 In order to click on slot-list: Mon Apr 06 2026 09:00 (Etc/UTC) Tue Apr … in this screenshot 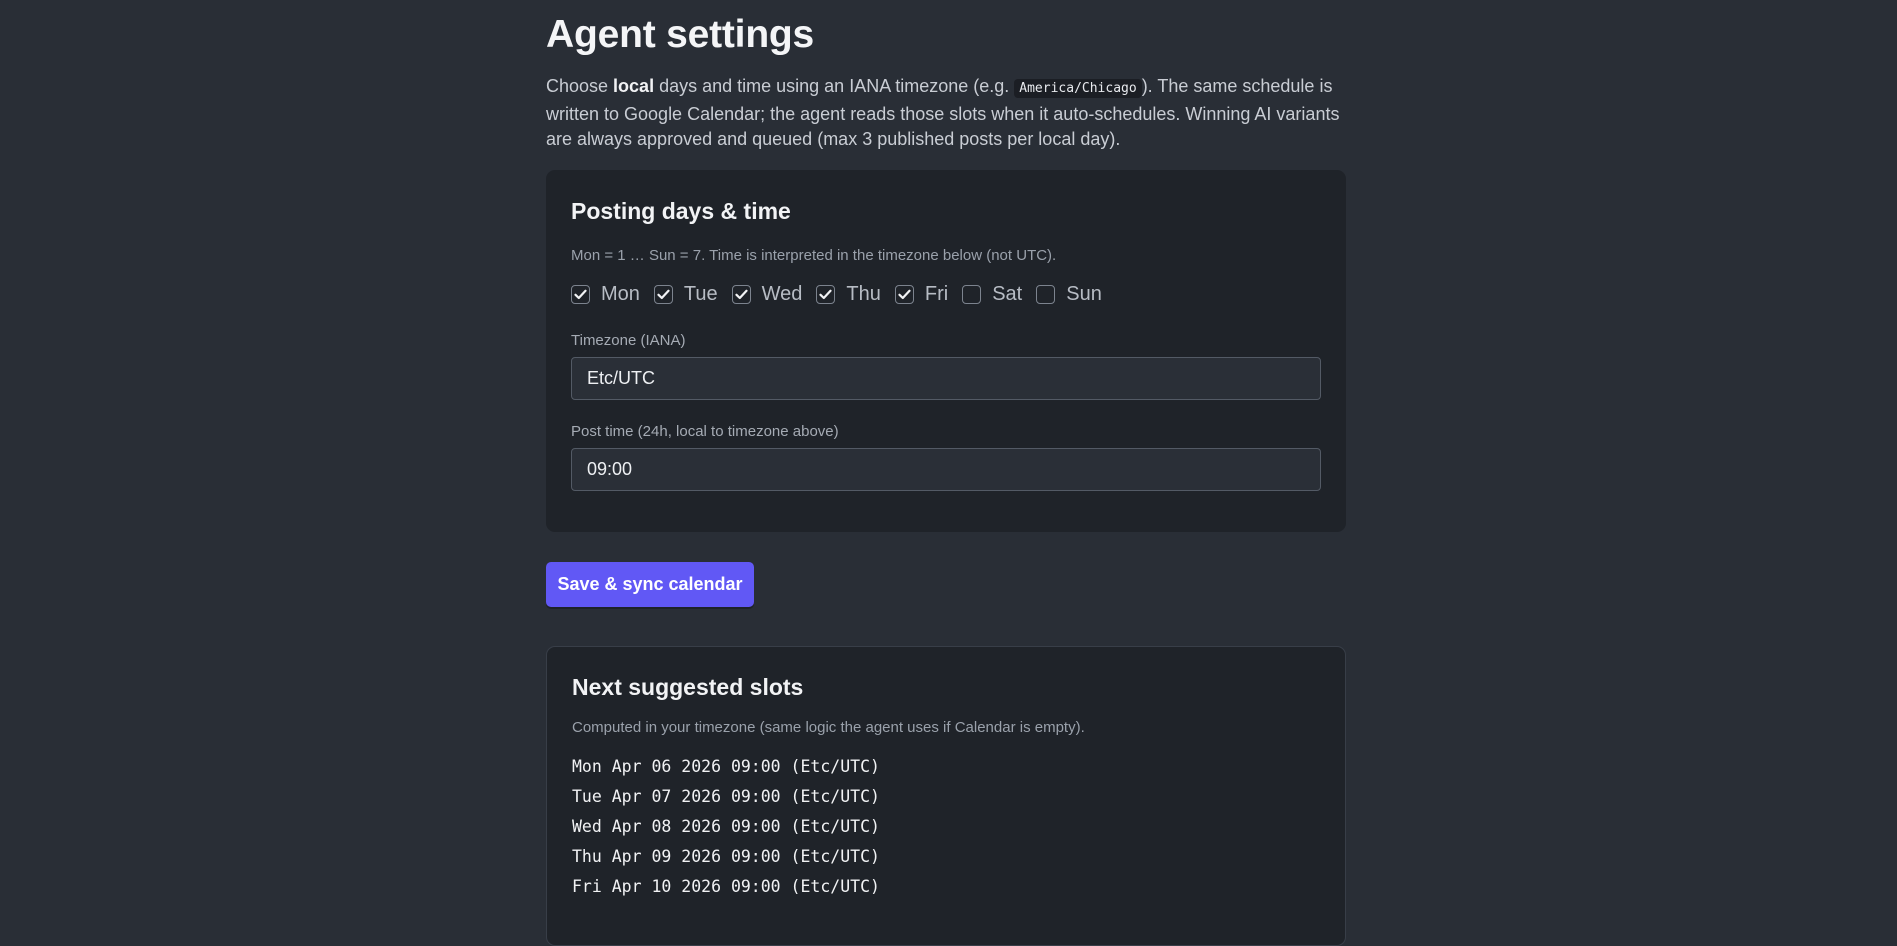, I will do `click(726, 827)`.